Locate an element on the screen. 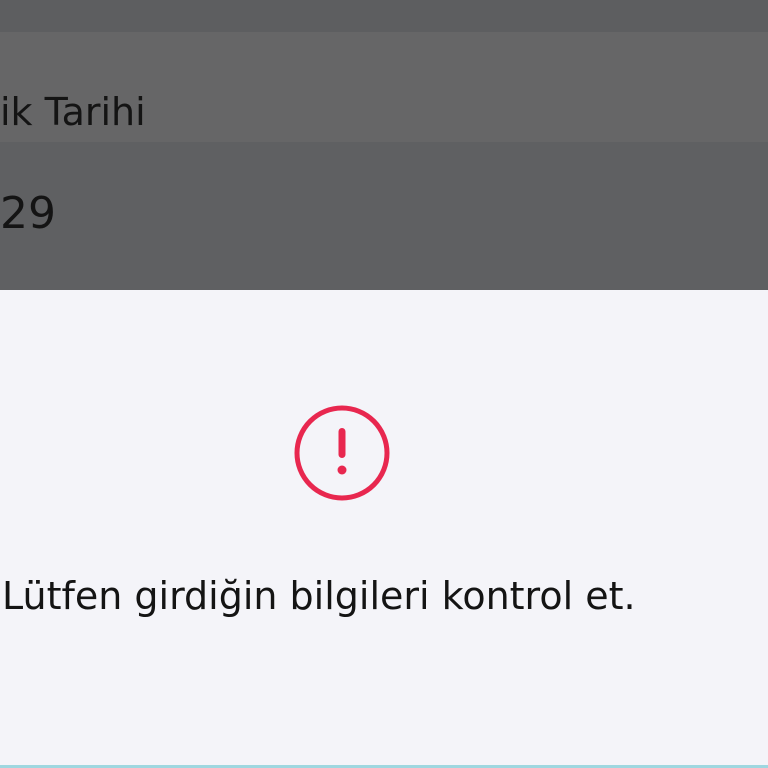  backdrop-band-top is located at coordinates (384, 16).